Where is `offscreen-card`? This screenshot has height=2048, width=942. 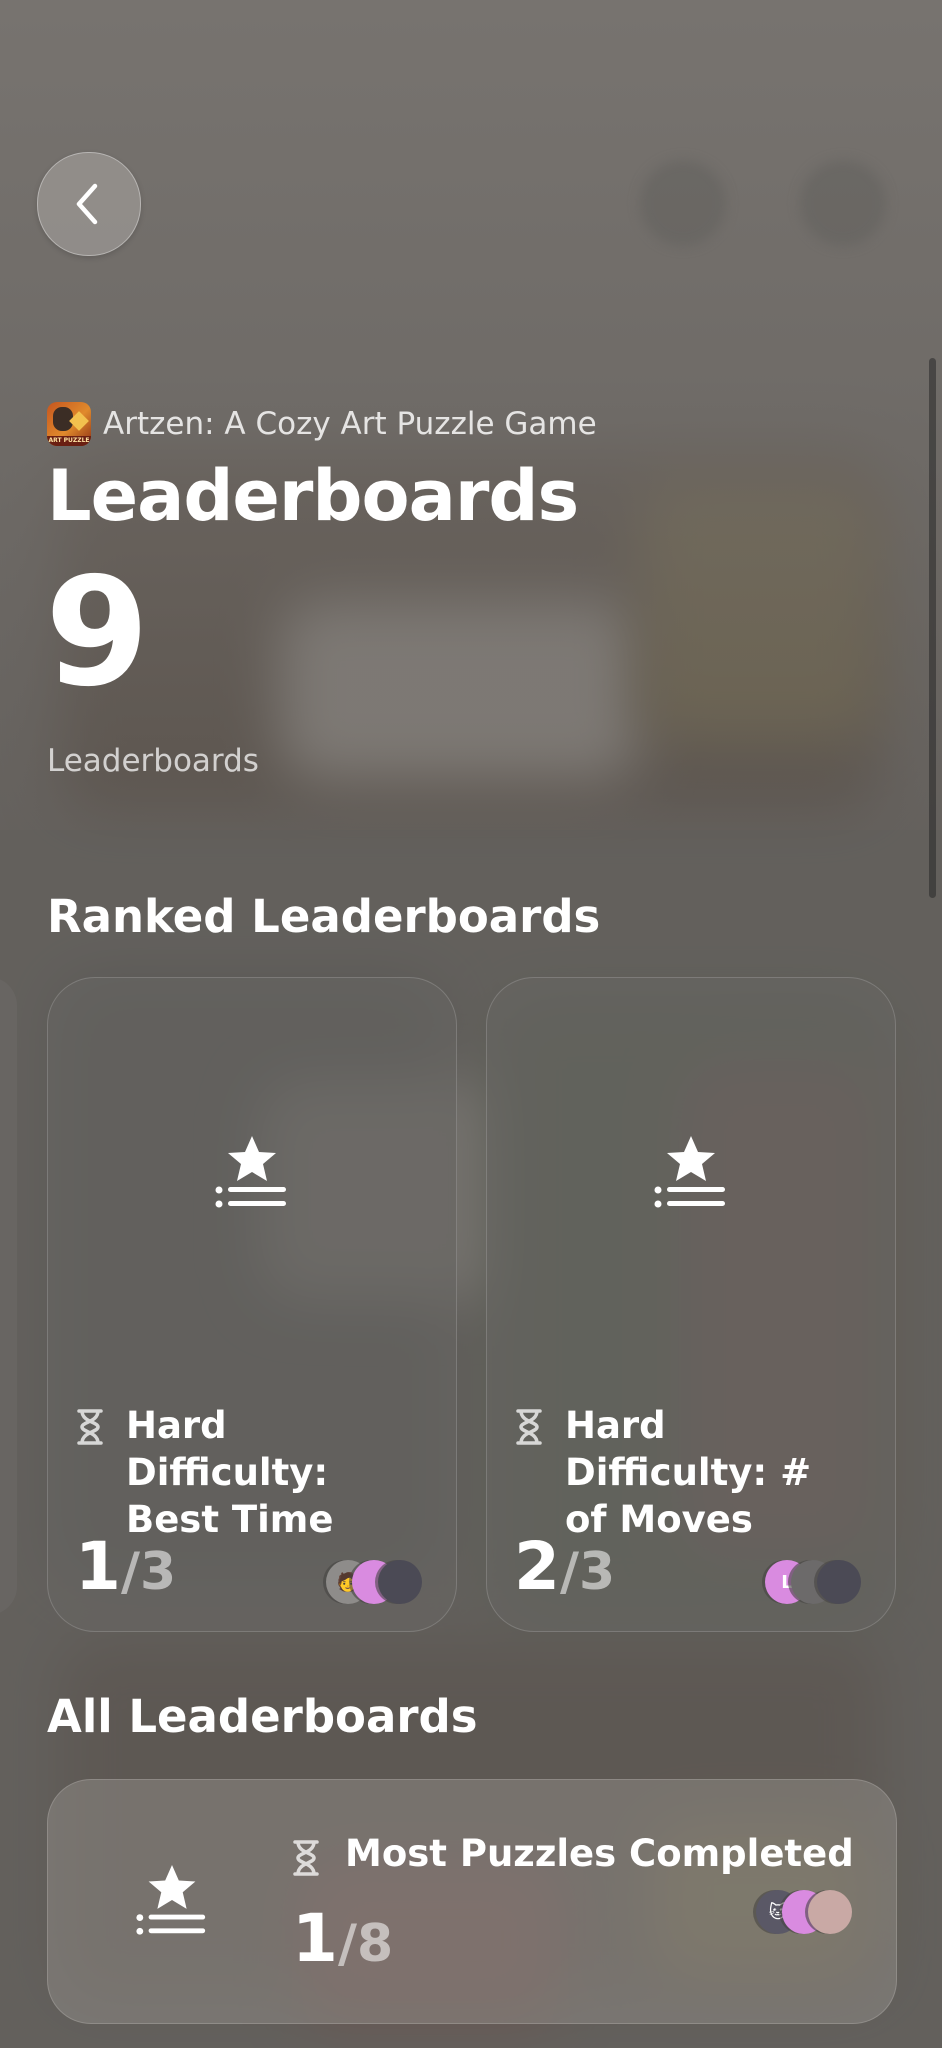
offscreen-card is located at coordinates (8, 1296).